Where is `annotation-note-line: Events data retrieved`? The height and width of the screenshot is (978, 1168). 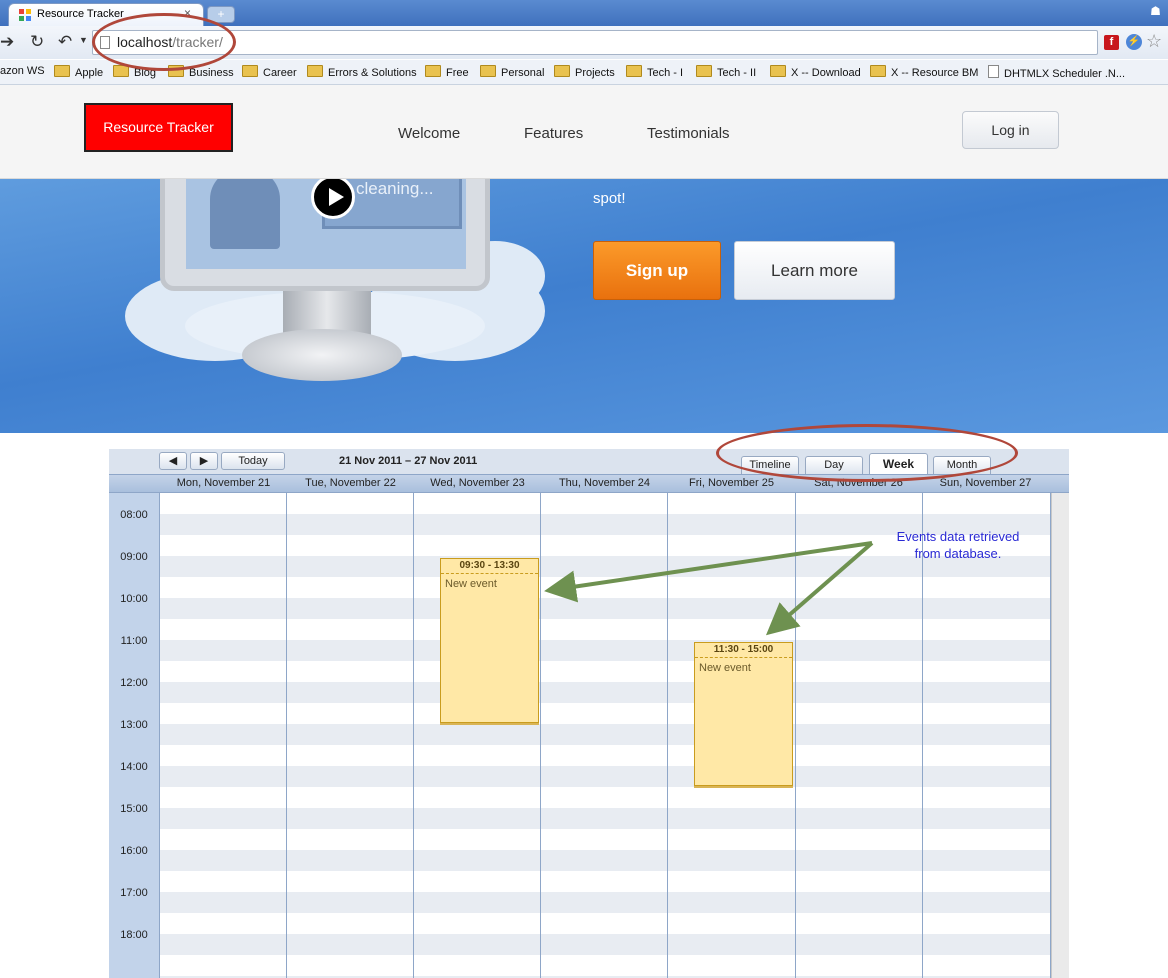
annotation-note-line: Events data retrieved is located at coordinates (958, 536).